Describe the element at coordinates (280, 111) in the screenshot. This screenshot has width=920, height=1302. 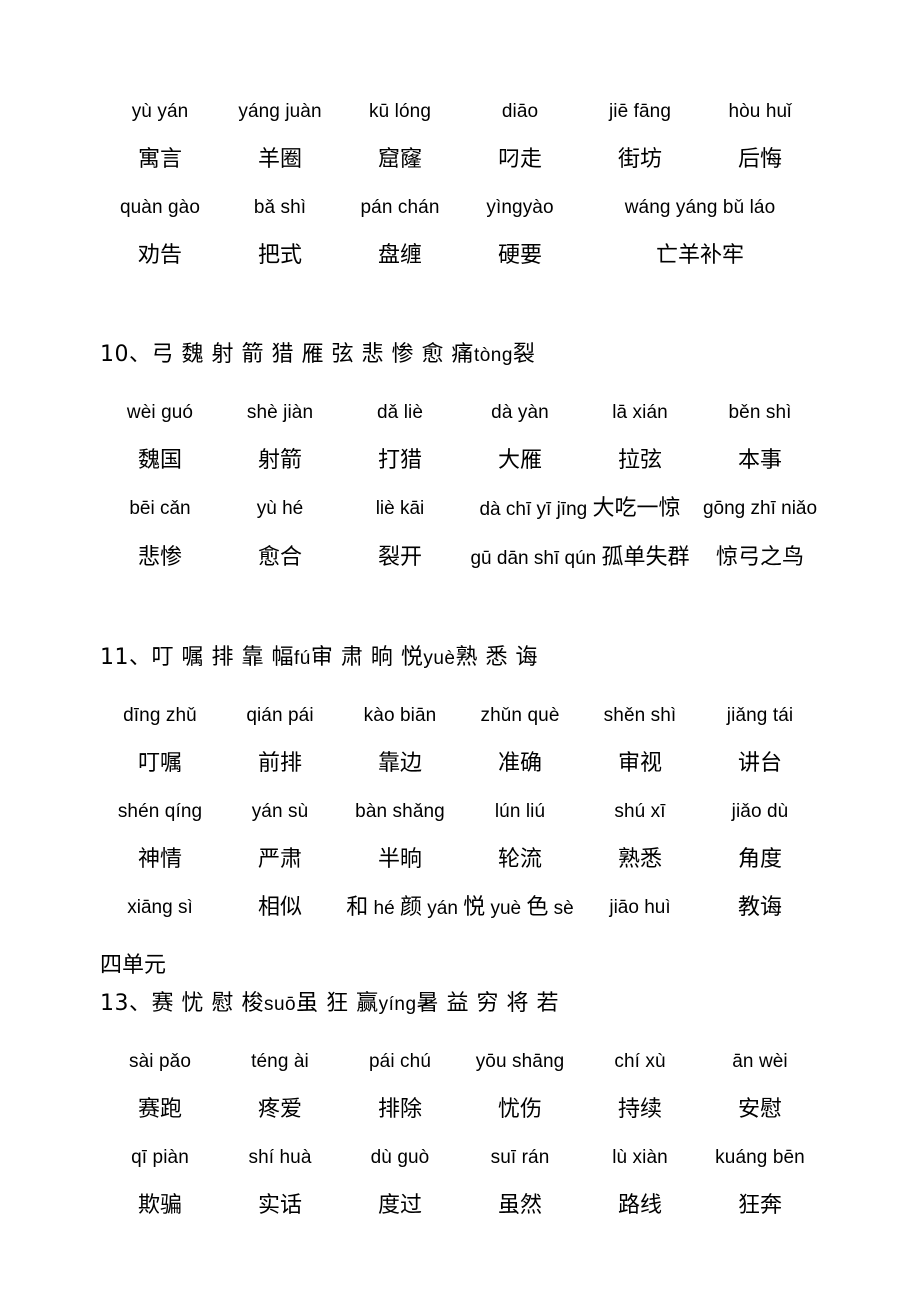
I see `pinyin-cell: yáng juàn` at that location.